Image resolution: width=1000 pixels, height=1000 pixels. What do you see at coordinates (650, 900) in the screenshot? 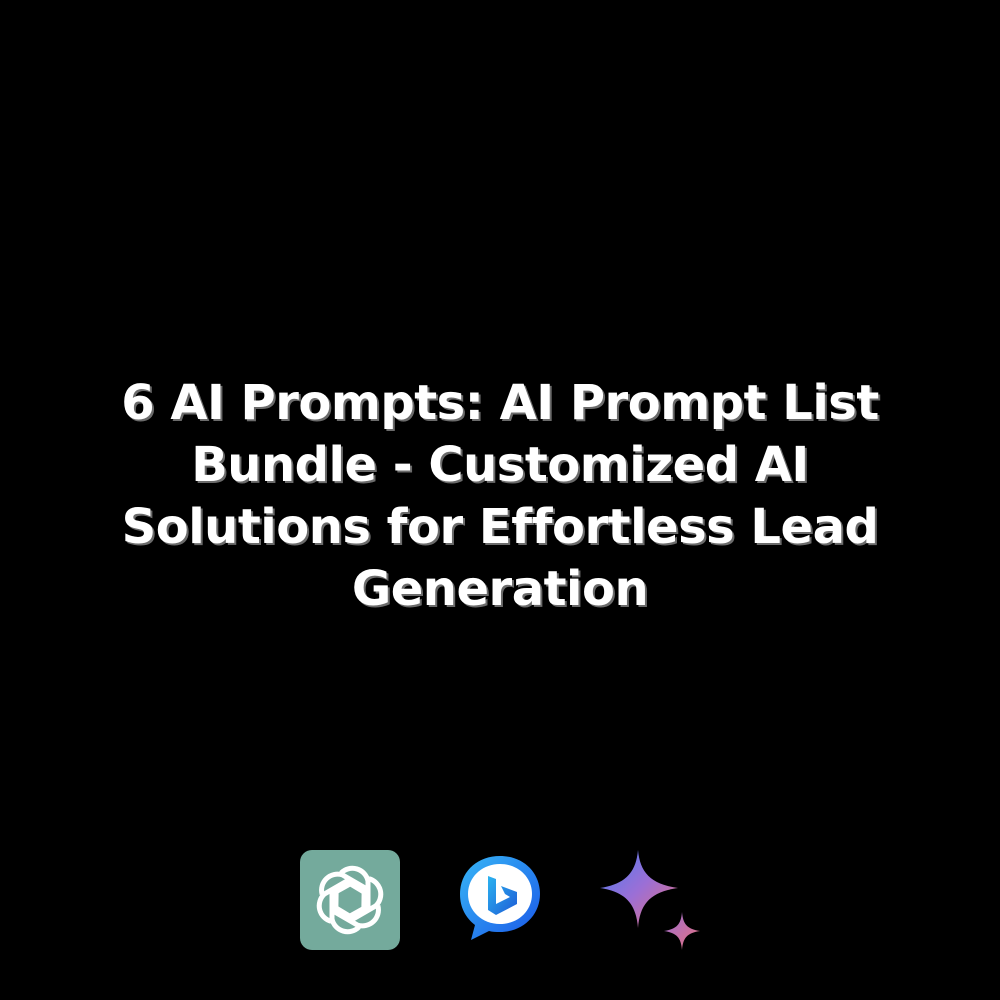
I see `gemini-sparkle-logo-icon` at bounding box center [650, 900].